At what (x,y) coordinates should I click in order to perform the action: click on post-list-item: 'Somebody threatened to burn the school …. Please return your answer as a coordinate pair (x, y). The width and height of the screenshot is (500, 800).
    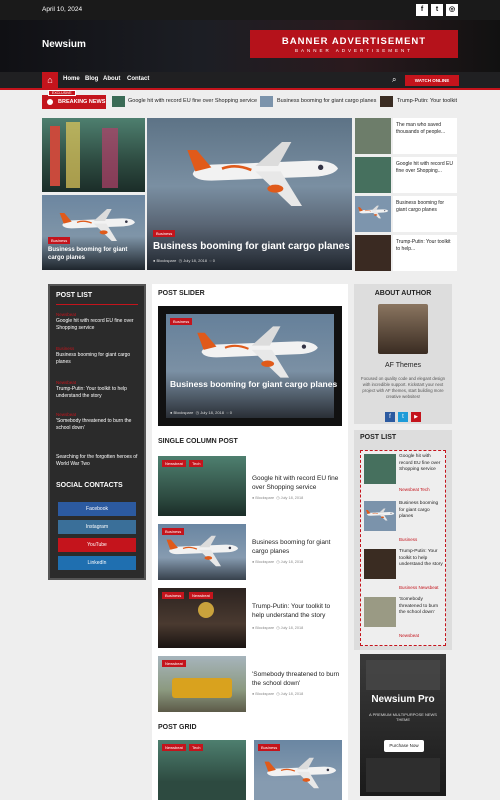
    Looking at the image, I should click on (98, 425).